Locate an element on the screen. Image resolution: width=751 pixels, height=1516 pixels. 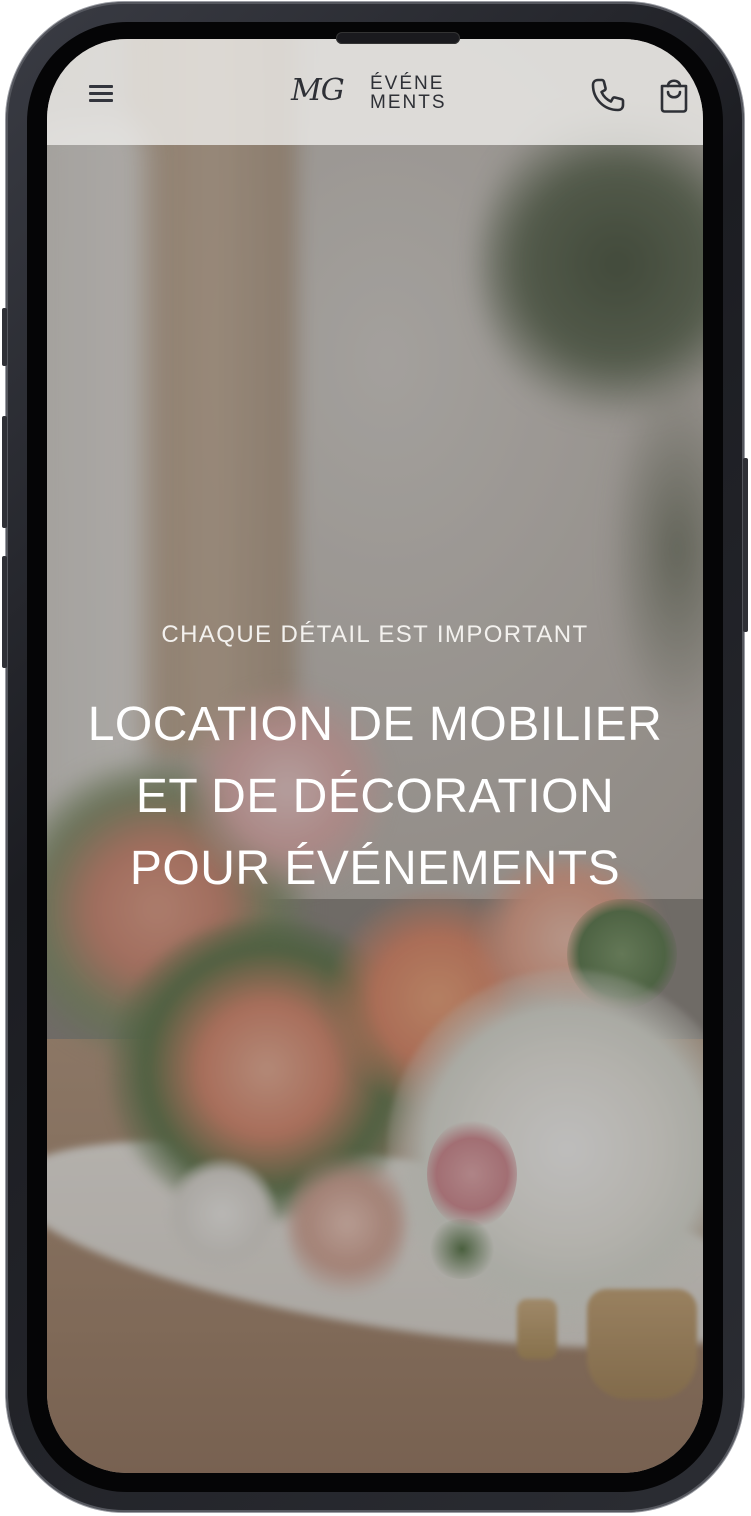
hero-title-line: LOCATION DE MOBILIER is located at coordinates (375, 724).